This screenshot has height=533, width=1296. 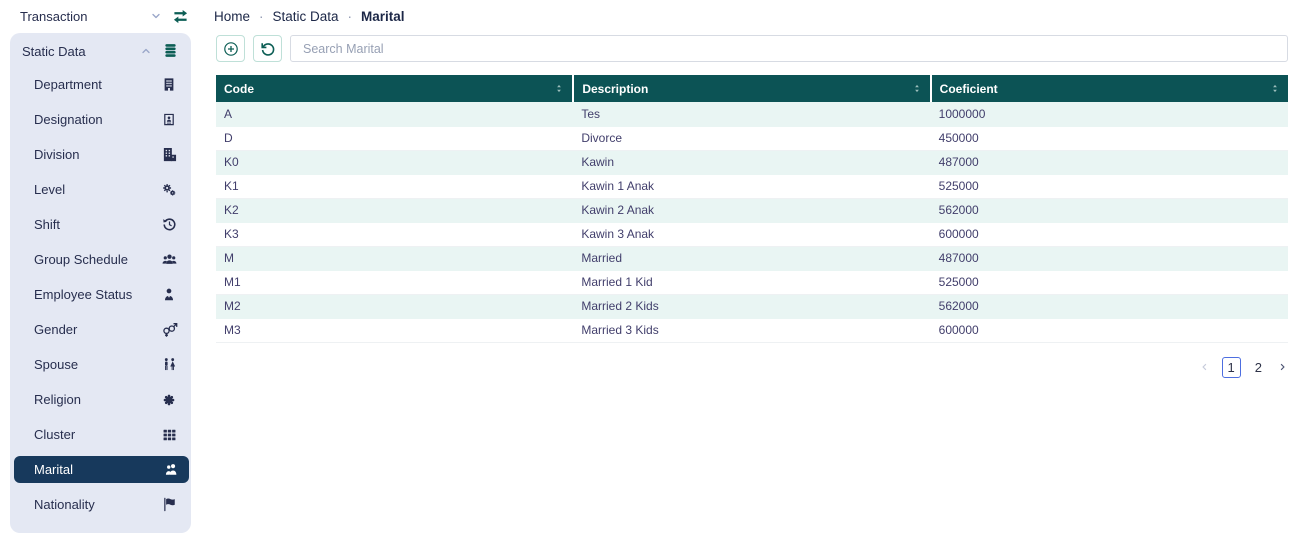 What do you see at coordinates (180, 16) in the screenshot?
I see `exchange-icon` at bounding box center [180, 16].